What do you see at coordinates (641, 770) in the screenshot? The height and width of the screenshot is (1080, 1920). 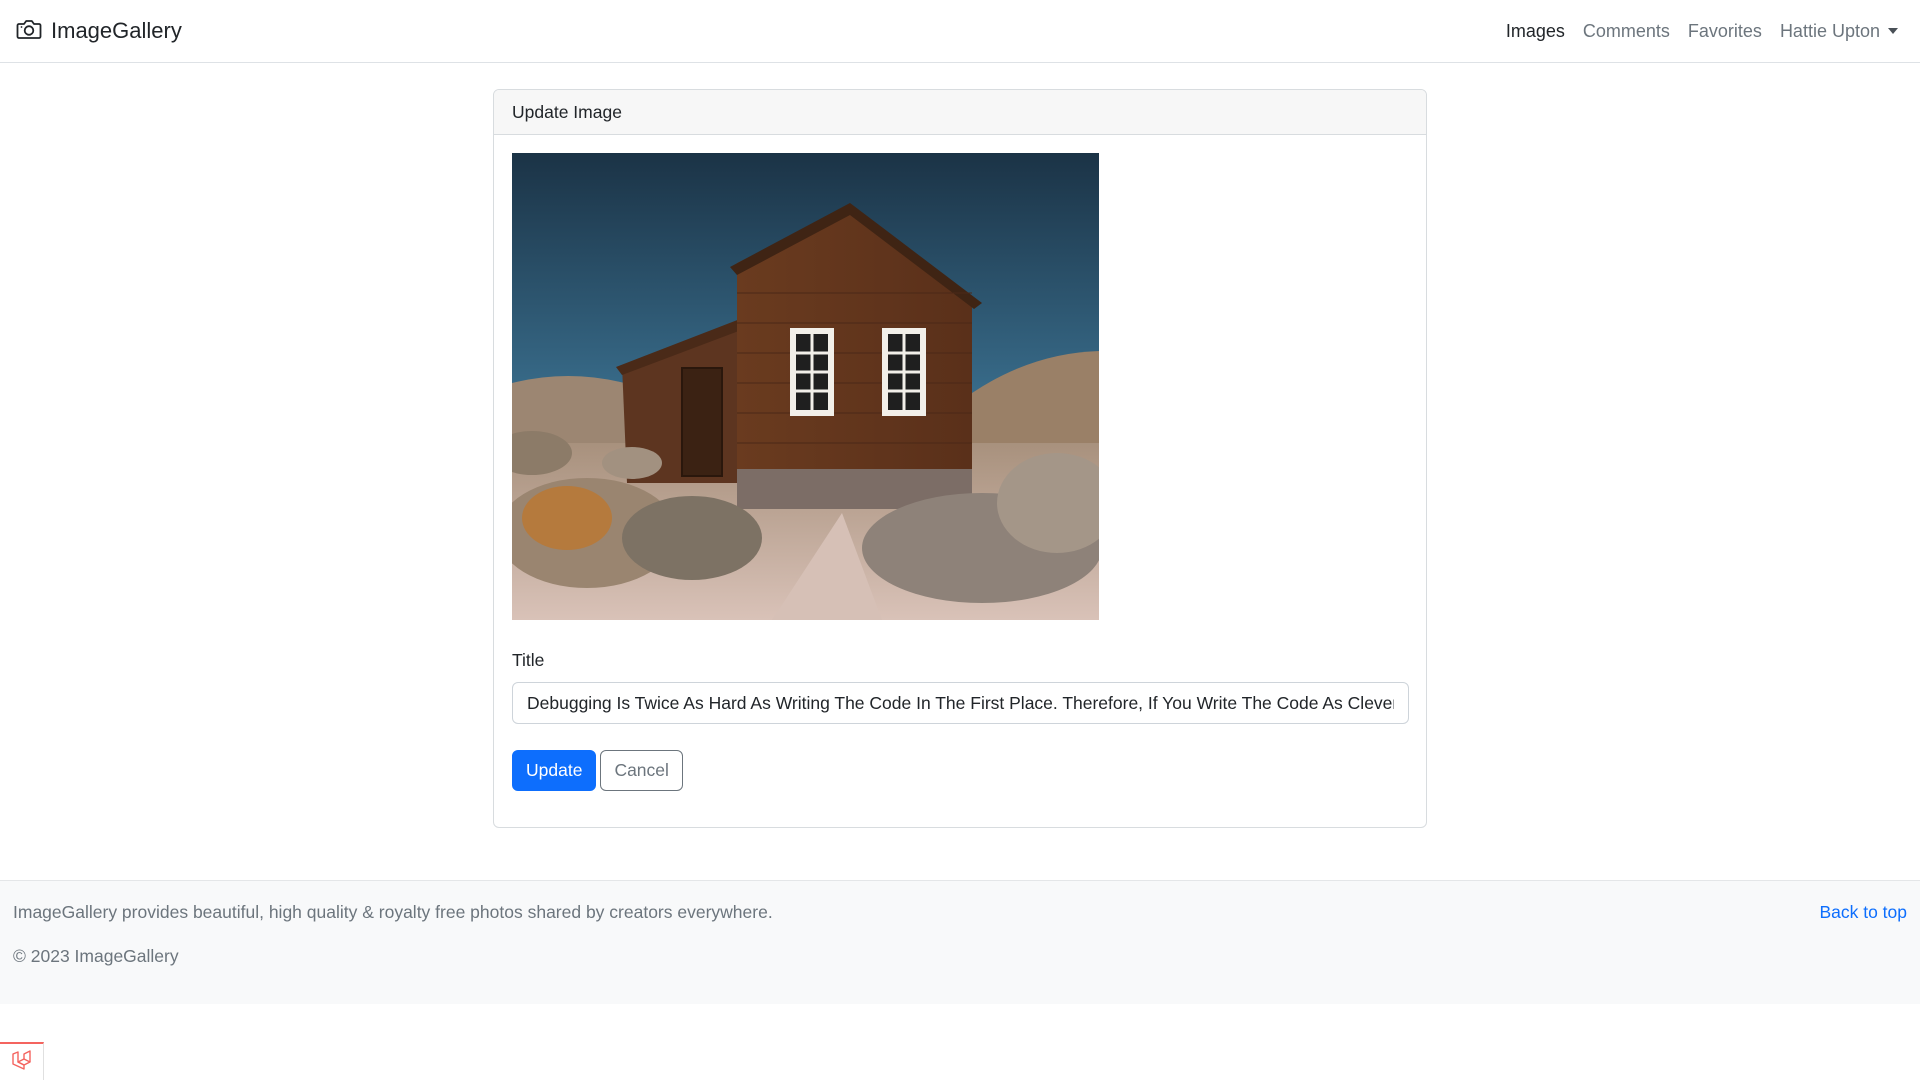 I see `cancel-button: Cancel` at bounding box center [641, 770].